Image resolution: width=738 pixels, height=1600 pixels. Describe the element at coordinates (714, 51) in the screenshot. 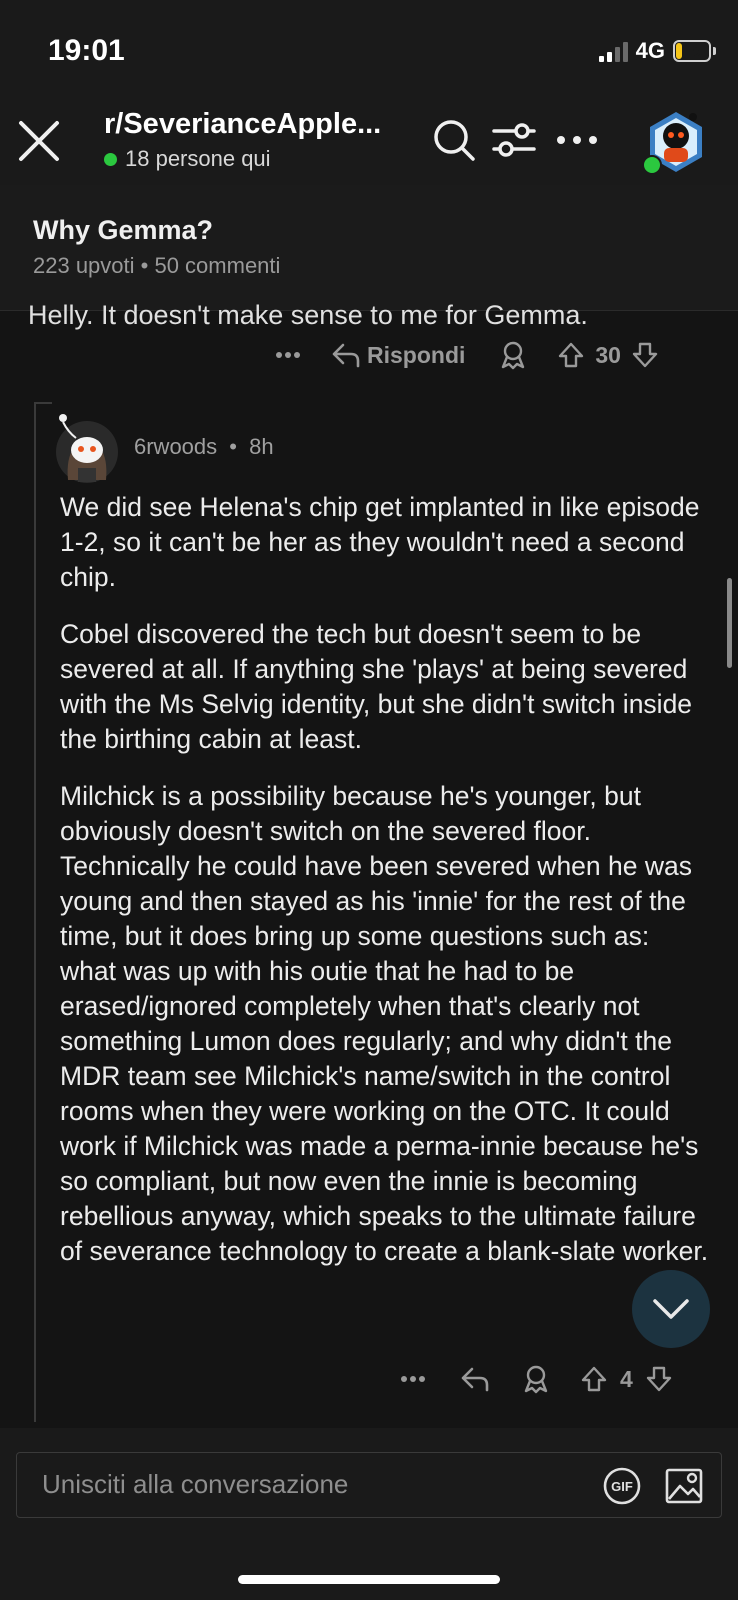

I see `battery-tip` at that location.